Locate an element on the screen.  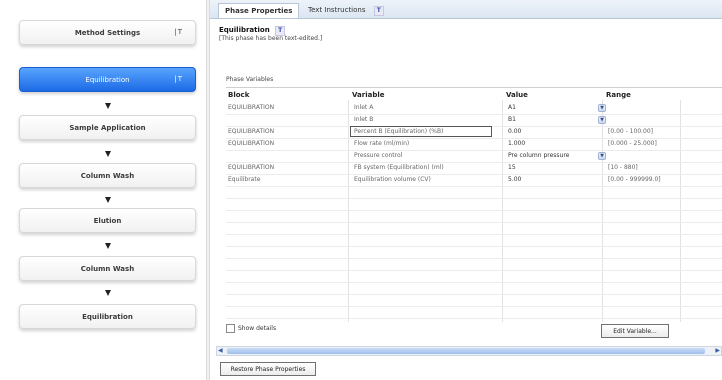
tab-label: Text Instructions is located at coordinates (337, 10).